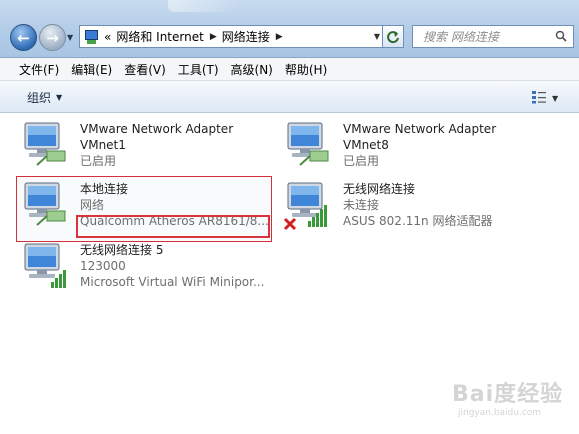 This screenshot has height=434, width=579. What do you see at coordinates (91, 69) in the screenshot?
I see `menu-edit: 编辑(E)` at bounding box center [91, 69].